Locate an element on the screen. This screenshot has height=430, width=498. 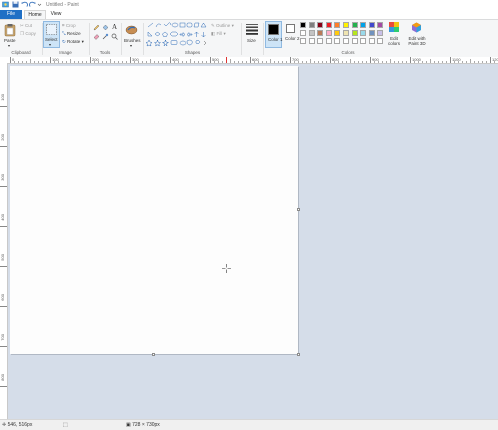
crop-button: ⌗ Crop is located at coordinates (69, 25).